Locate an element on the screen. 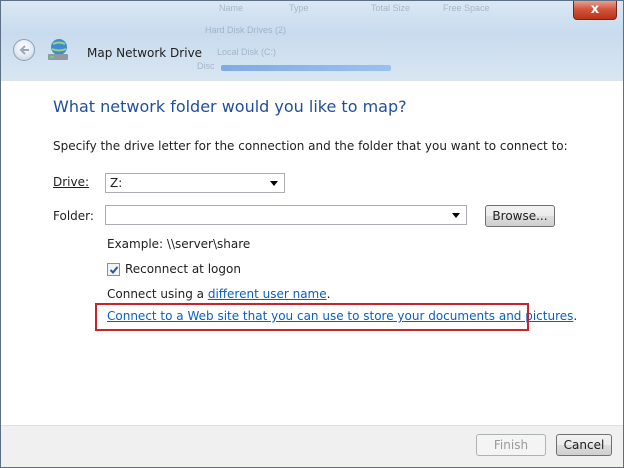  close-button: x is located at coordinates (595, 10).